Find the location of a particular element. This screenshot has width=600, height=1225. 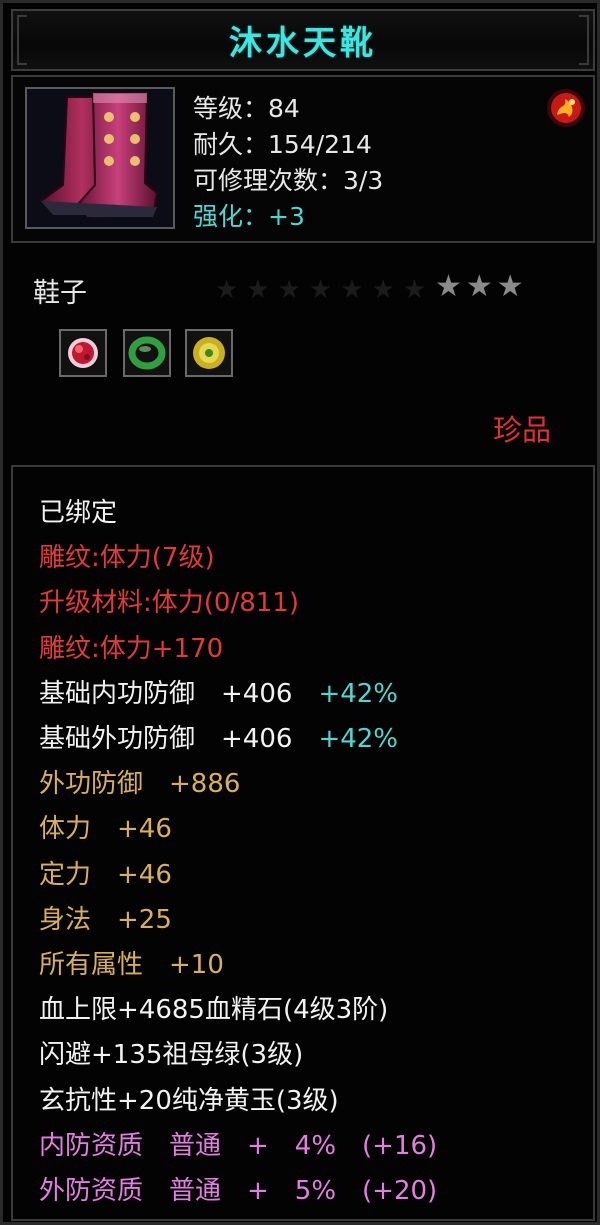

base-outer-defense-value: 基础外功防御 +406 is located at coordinates (166, 739).